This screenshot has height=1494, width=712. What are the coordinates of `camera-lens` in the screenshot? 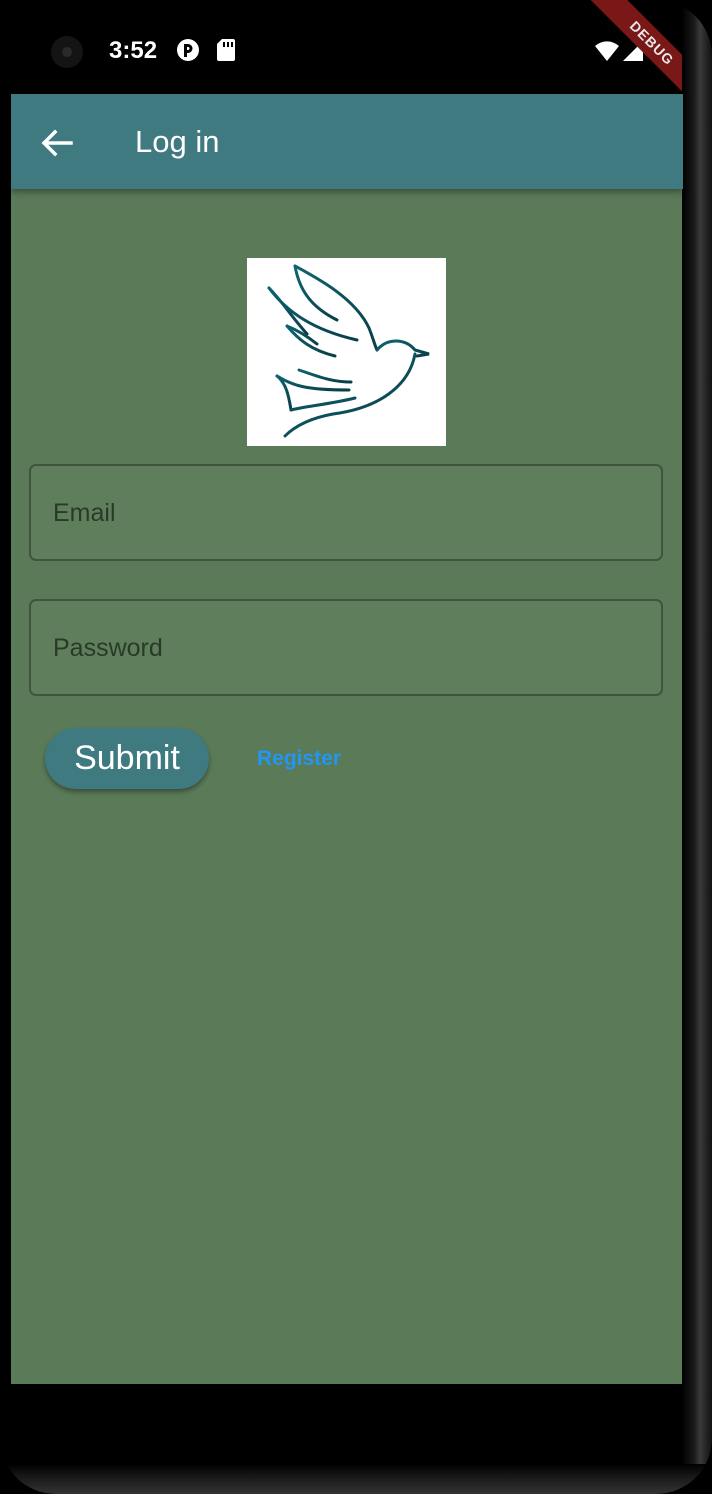 It's located at (67, 52).